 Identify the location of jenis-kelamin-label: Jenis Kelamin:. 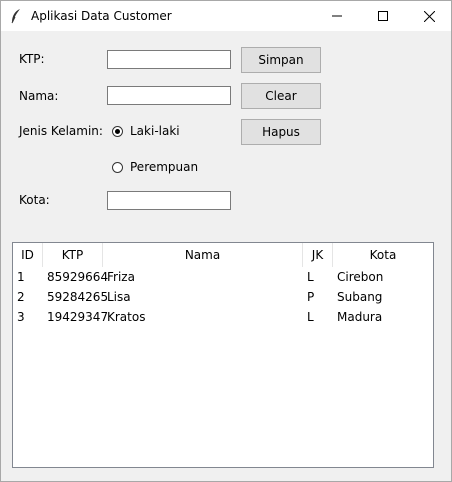
(61, 131).